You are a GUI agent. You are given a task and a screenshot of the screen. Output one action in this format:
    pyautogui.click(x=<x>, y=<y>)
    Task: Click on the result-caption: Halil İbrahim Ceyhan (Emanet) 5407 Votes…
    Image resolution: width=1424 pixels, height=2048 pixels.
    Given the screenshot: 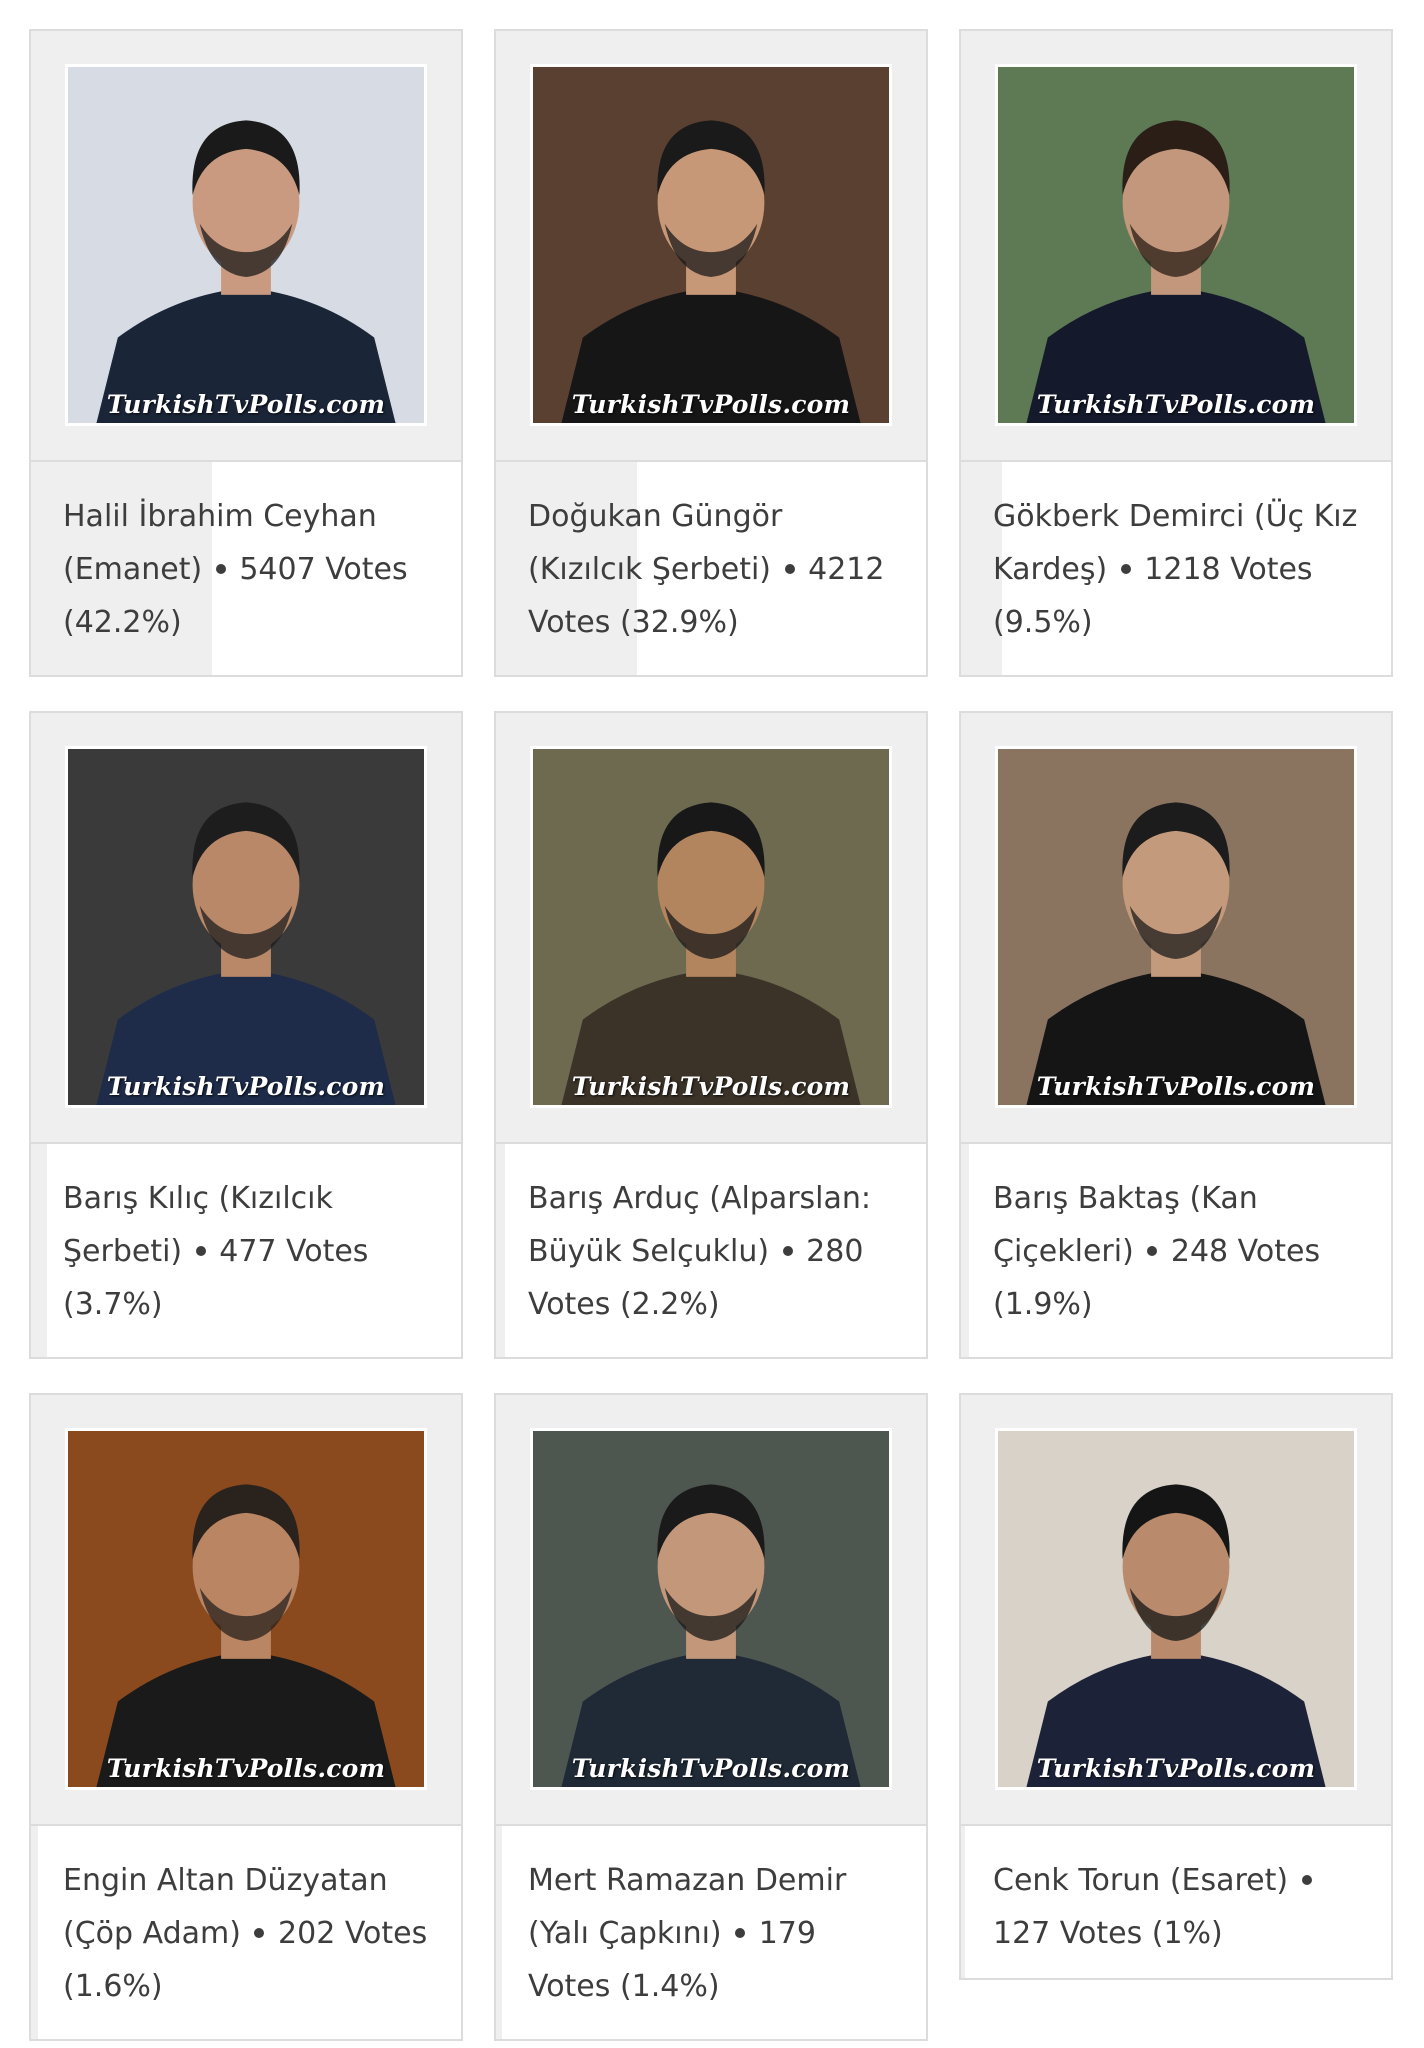 What is the action you would take?
    pyautogui.click(x=246, y=568)
    